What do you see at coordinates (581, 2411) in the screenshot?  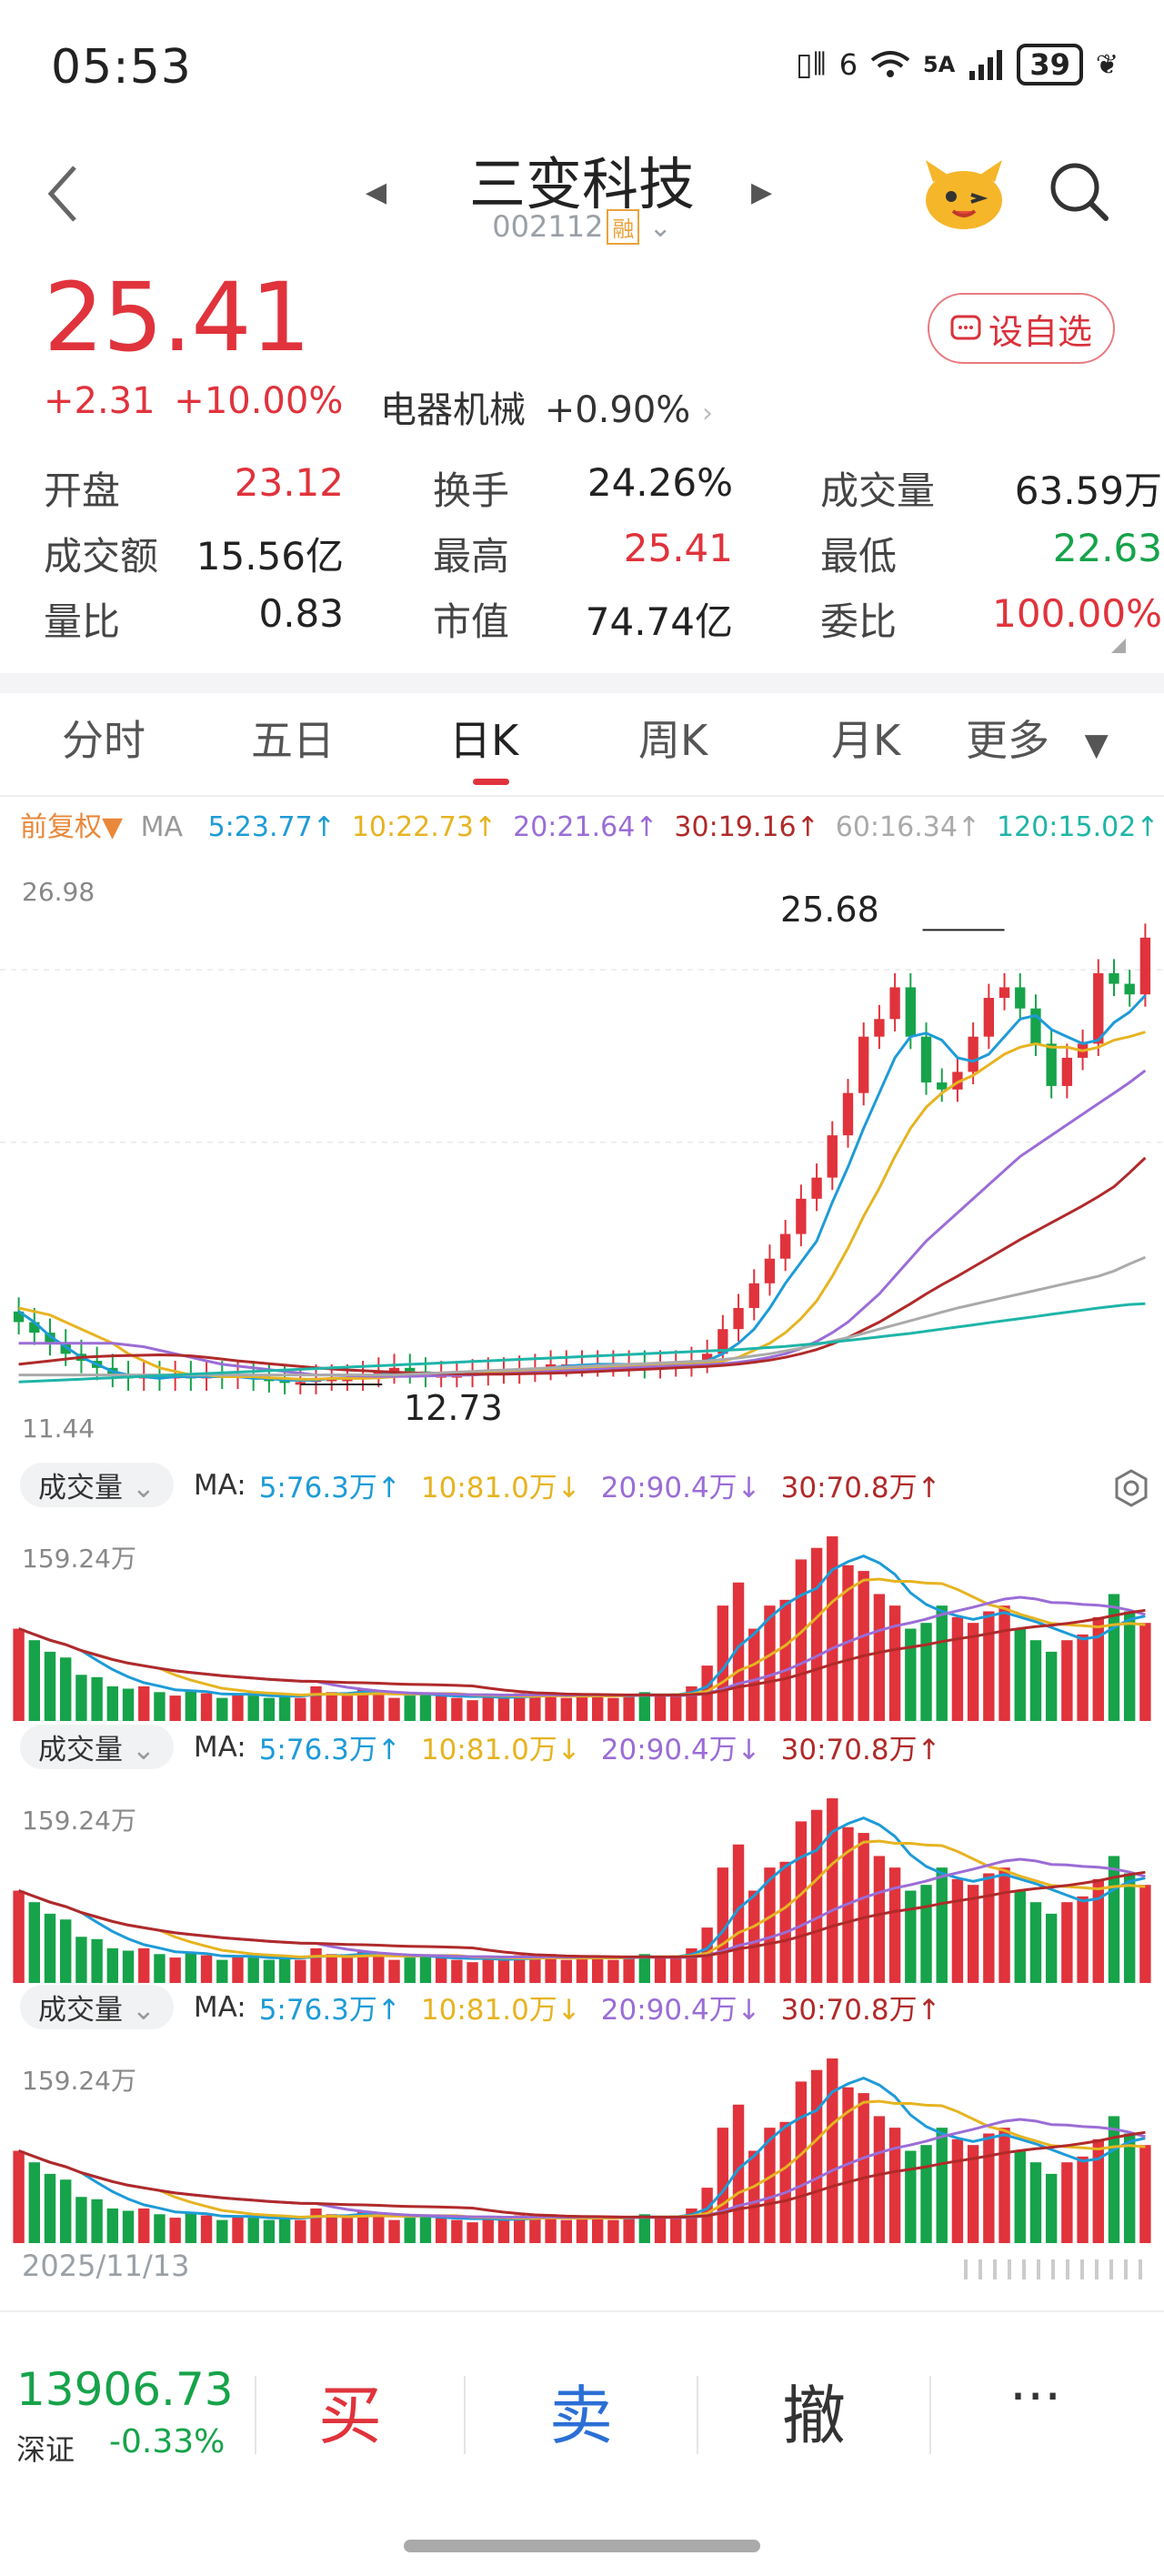 I see `sell-button: 卖` at bounding box center [581, 2411].